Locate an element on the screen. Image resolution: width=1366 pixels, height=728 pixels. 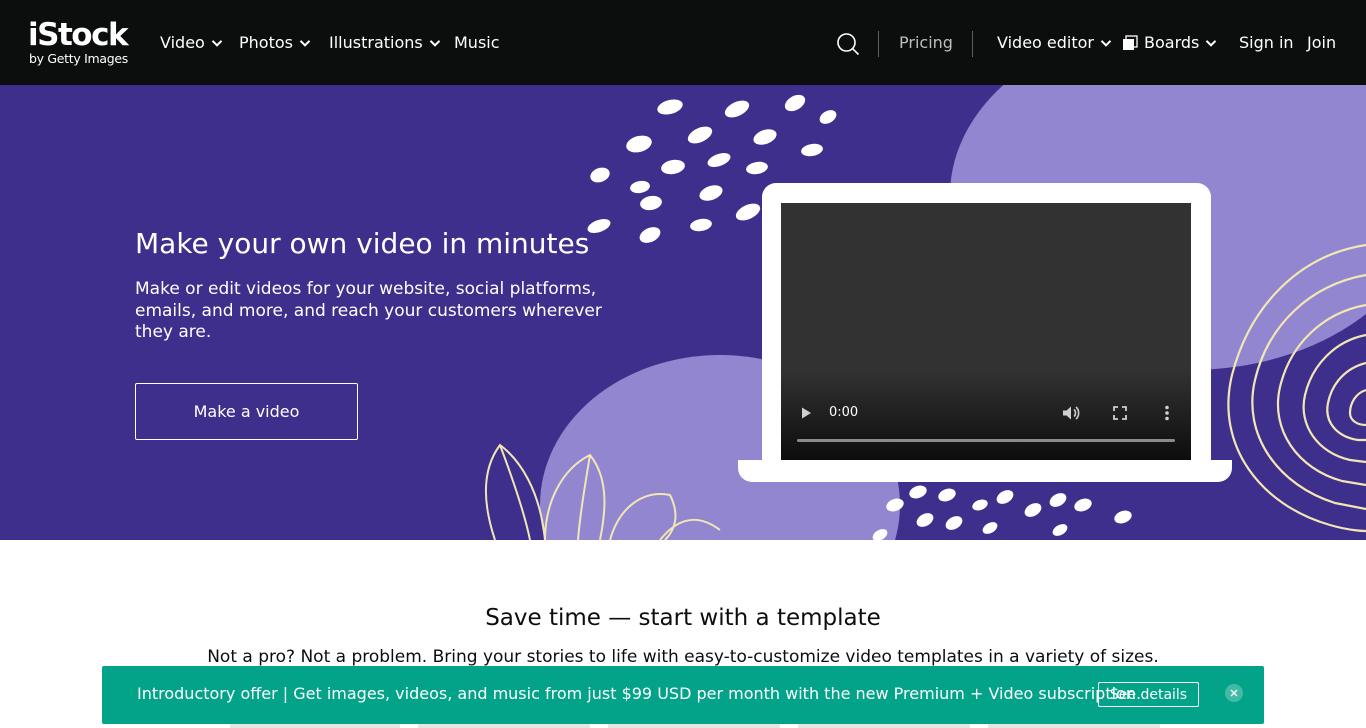
laptop-base is located at coordinates (985, 471).